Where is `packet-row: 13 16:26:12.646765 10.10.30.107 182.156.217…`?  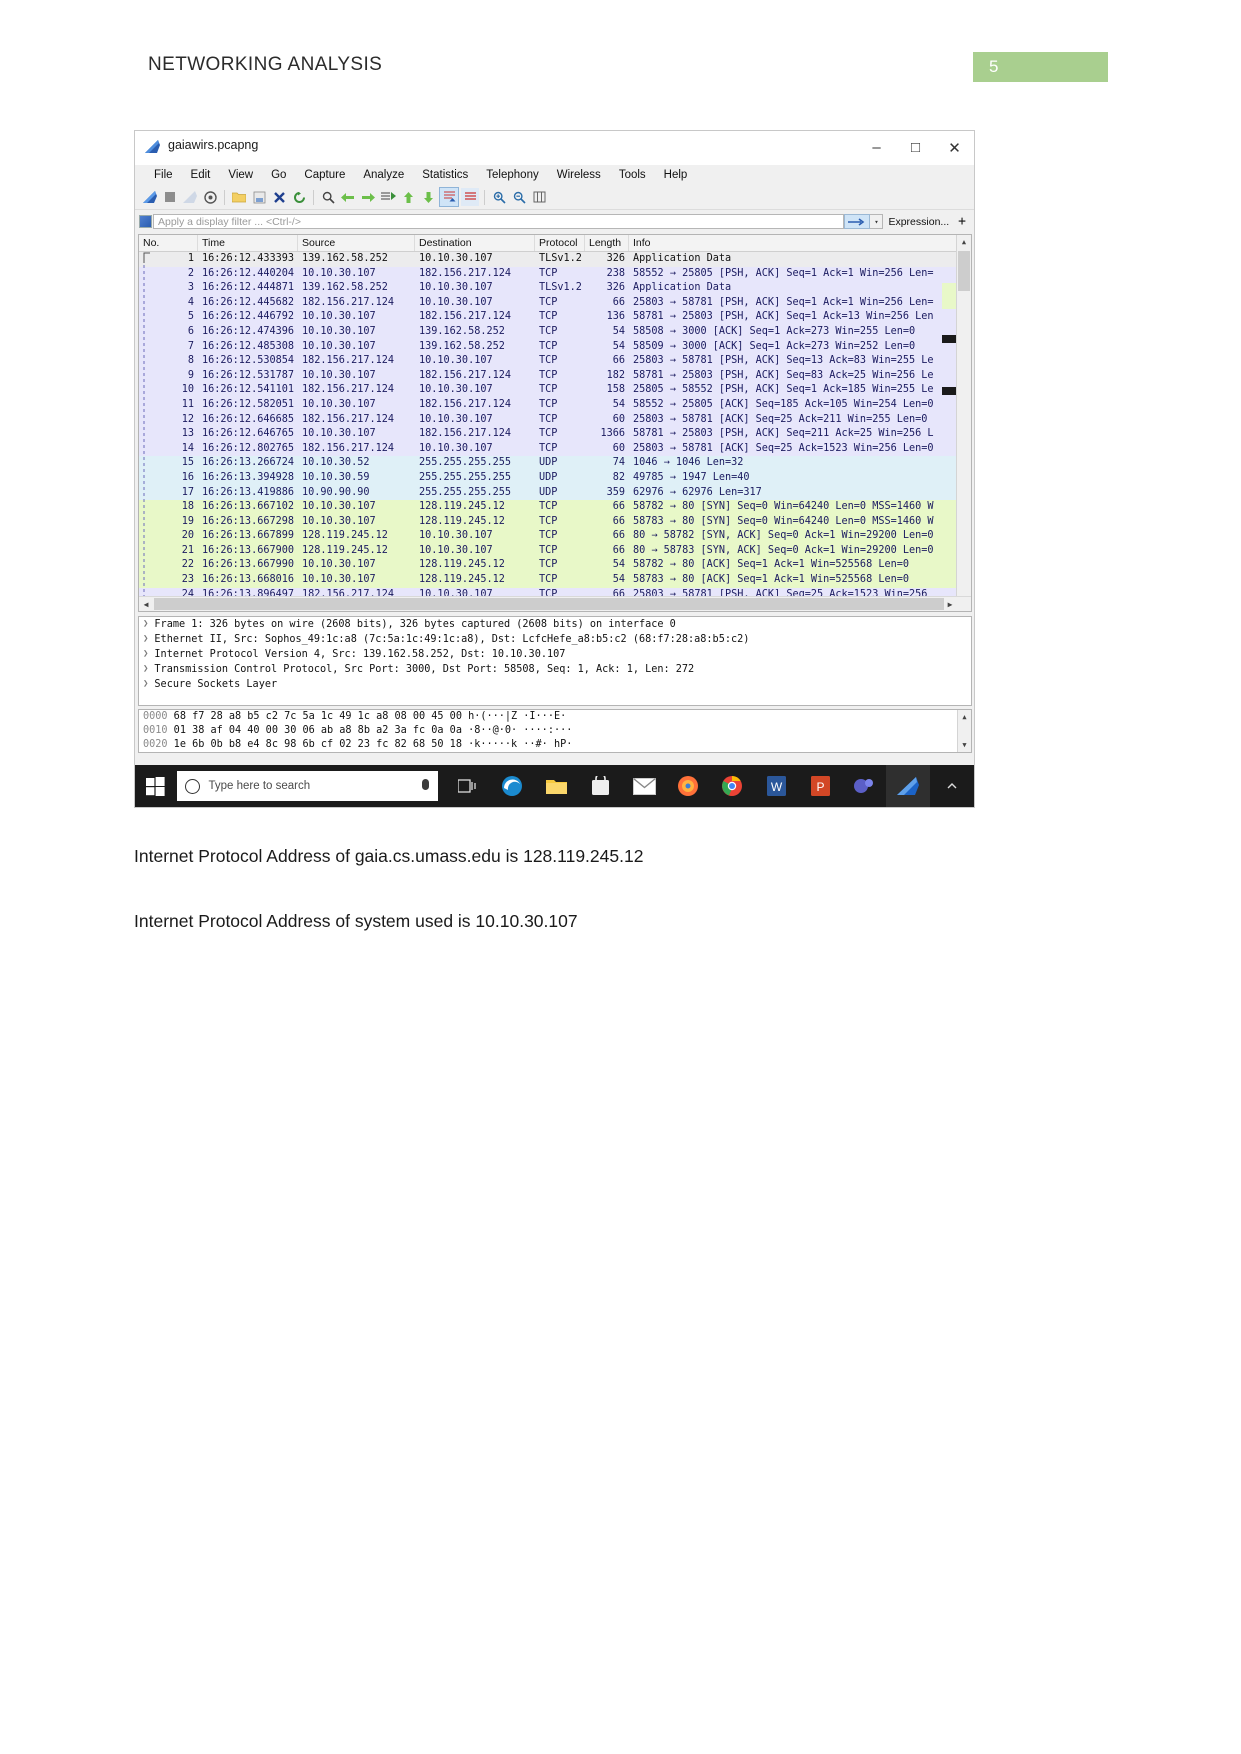 packet-row: 13 16:26:12.646765 10.10.30.107 182.156.217… is located at coordinates (555, 434).